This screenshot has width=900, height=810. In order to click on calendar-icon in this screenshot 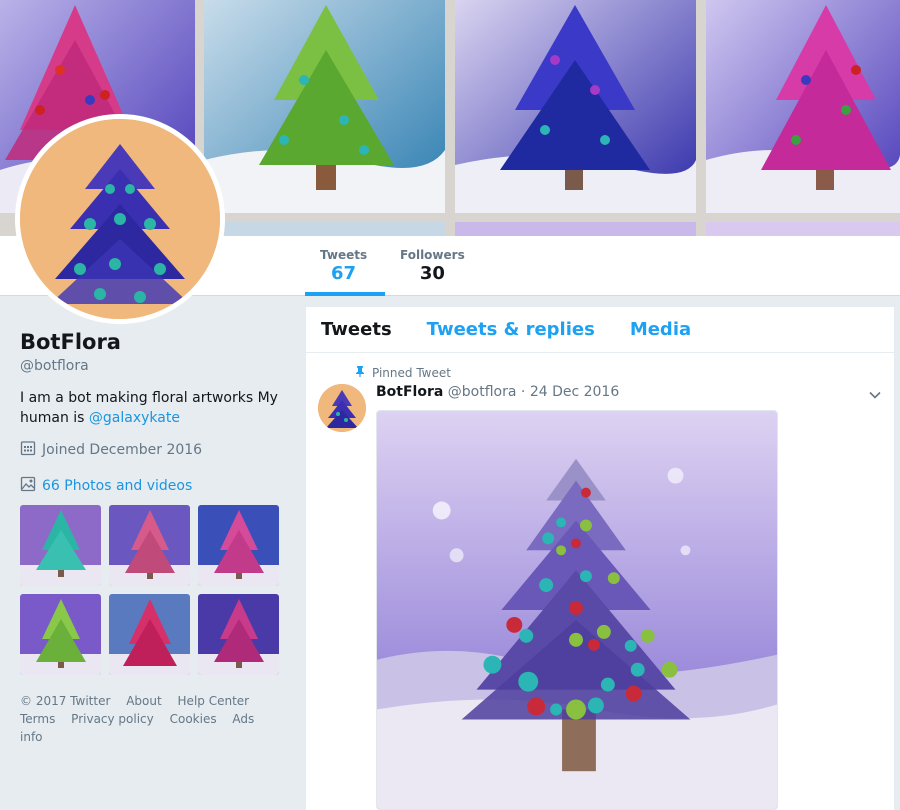, I will do `click(28, 450)`.